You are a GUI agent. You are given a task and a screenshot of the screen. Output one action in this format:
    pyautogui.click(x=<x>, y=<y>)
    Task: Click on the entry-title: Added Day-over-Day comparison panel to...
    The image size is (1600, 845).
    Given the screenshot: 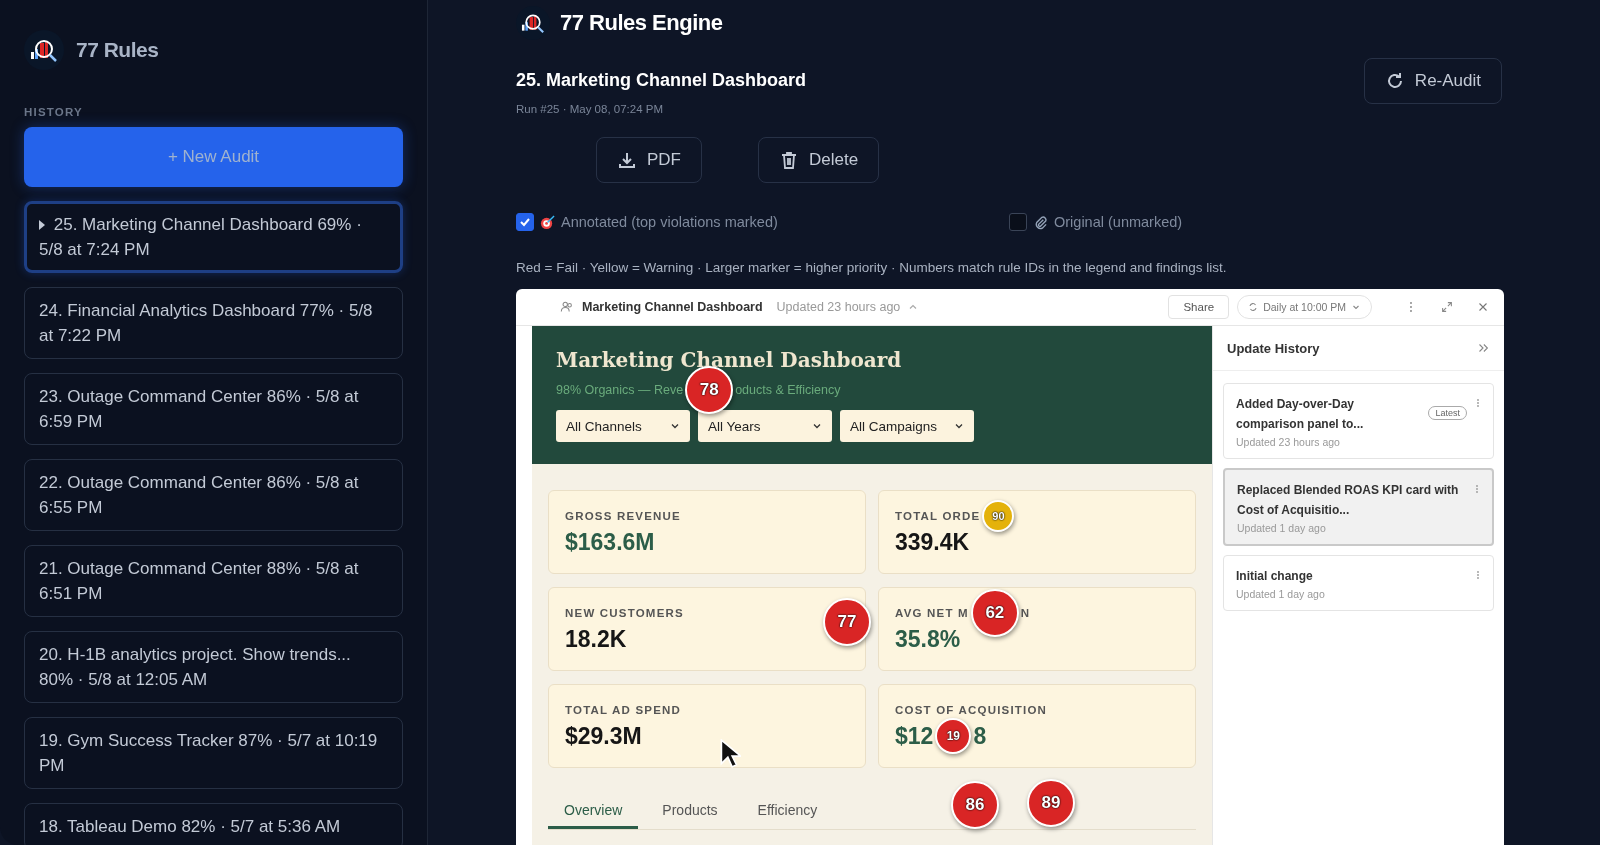 What is the action you would take?
    pyautogui.click(x=1300, y=414)
    